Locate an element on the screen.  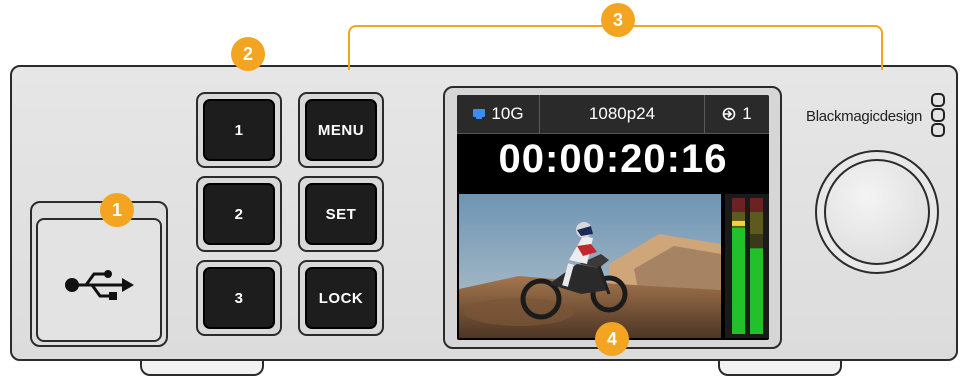
network-icon is located at coordinates (479, 114).